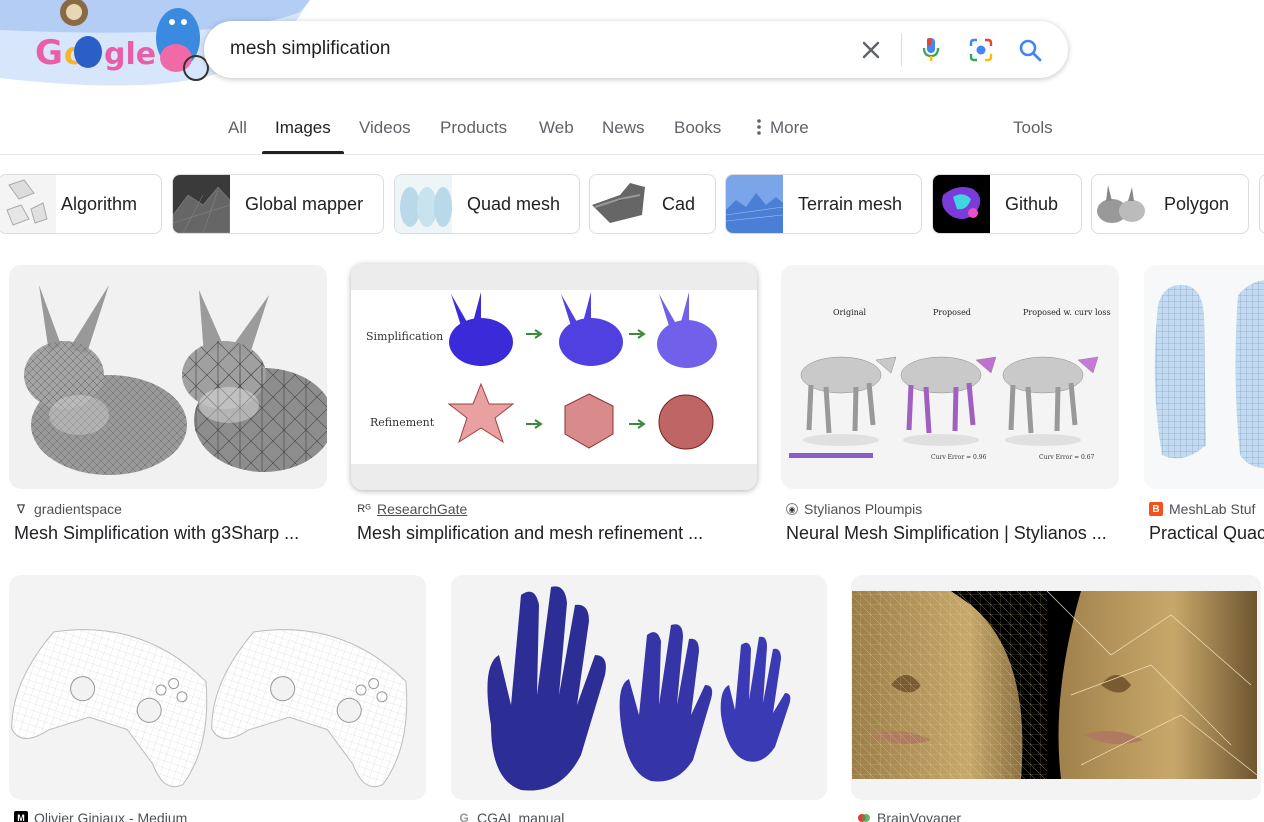  I want to click on source-name: ResearchGate, so click(422, 509).